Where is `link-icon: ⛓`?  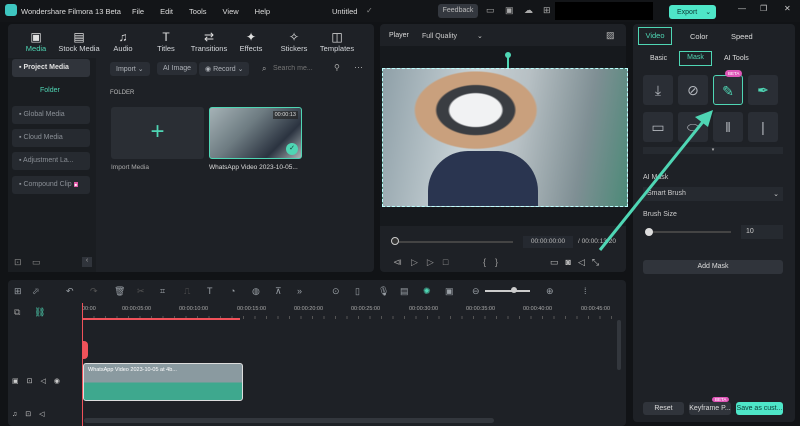 link-icon: ⛓ is located at coordinates (39, 312).